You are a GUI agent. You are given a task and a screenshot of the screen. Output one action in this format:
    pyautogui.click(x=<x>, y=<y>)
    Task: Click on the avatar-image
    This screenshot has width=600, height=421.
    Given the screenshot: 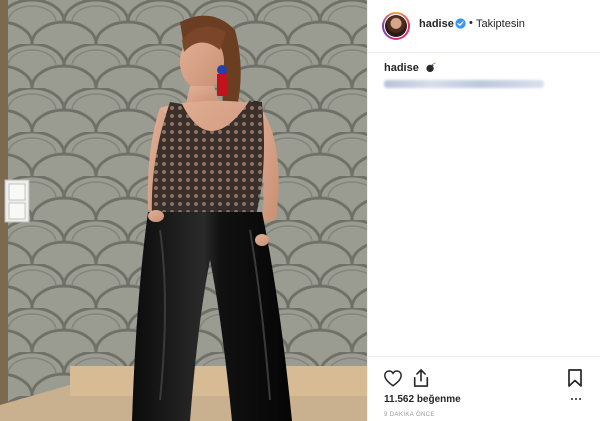 What is the action you would take?
    pyautogui.click(x=396, y=26)
    